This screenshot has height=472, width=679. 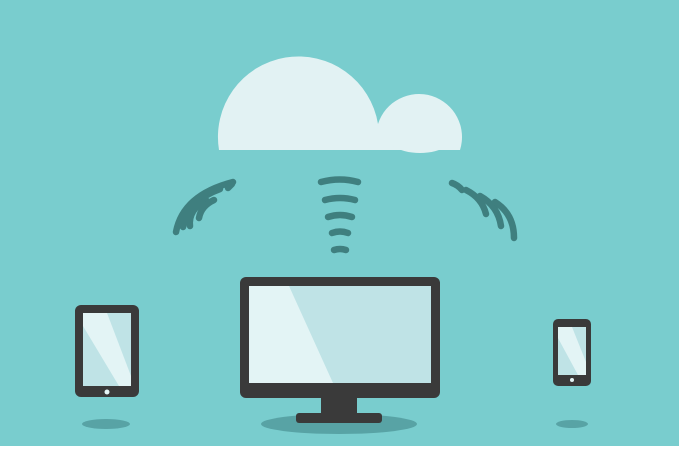 I want to click on smartphone-home-button, so click(x=572, y=380).